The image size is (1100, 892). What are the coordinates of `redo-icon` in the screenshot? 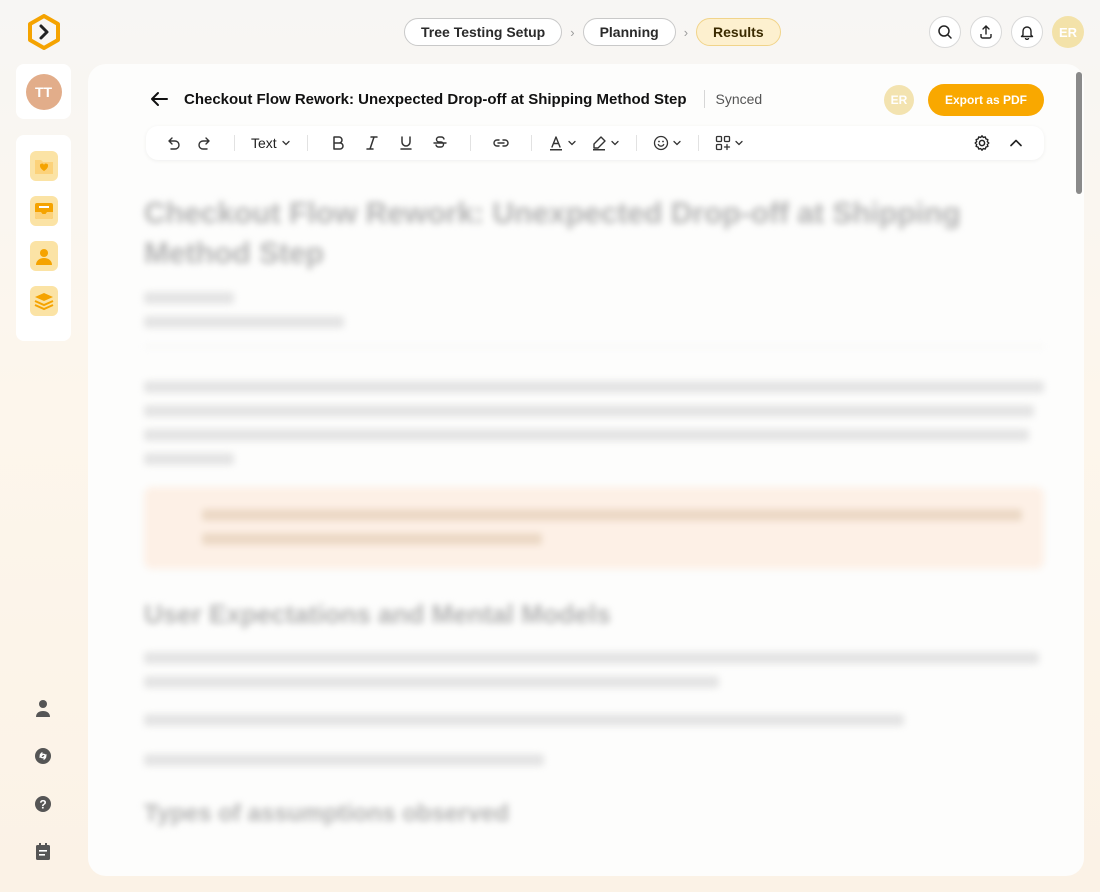 It's located at (204, 143).